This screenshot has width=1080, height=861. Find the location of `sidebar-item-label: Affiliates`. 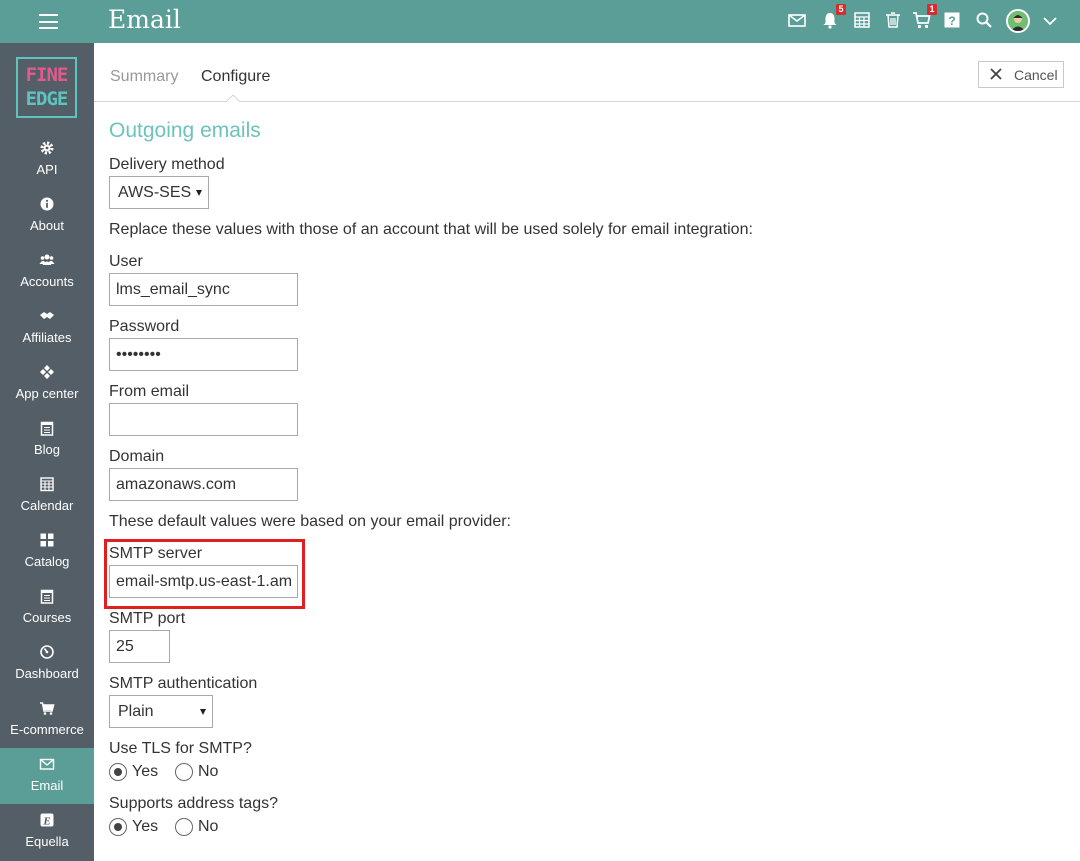

sidebar-item-label: Affiliates is located at coordinates (47, 337).